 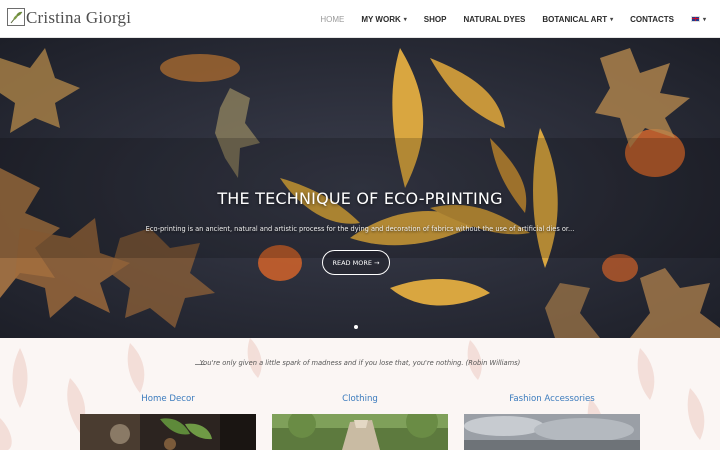 I want to click on nav-item-botanical-art: BOTANICAL ART ▾, so click(x=577, y=19).